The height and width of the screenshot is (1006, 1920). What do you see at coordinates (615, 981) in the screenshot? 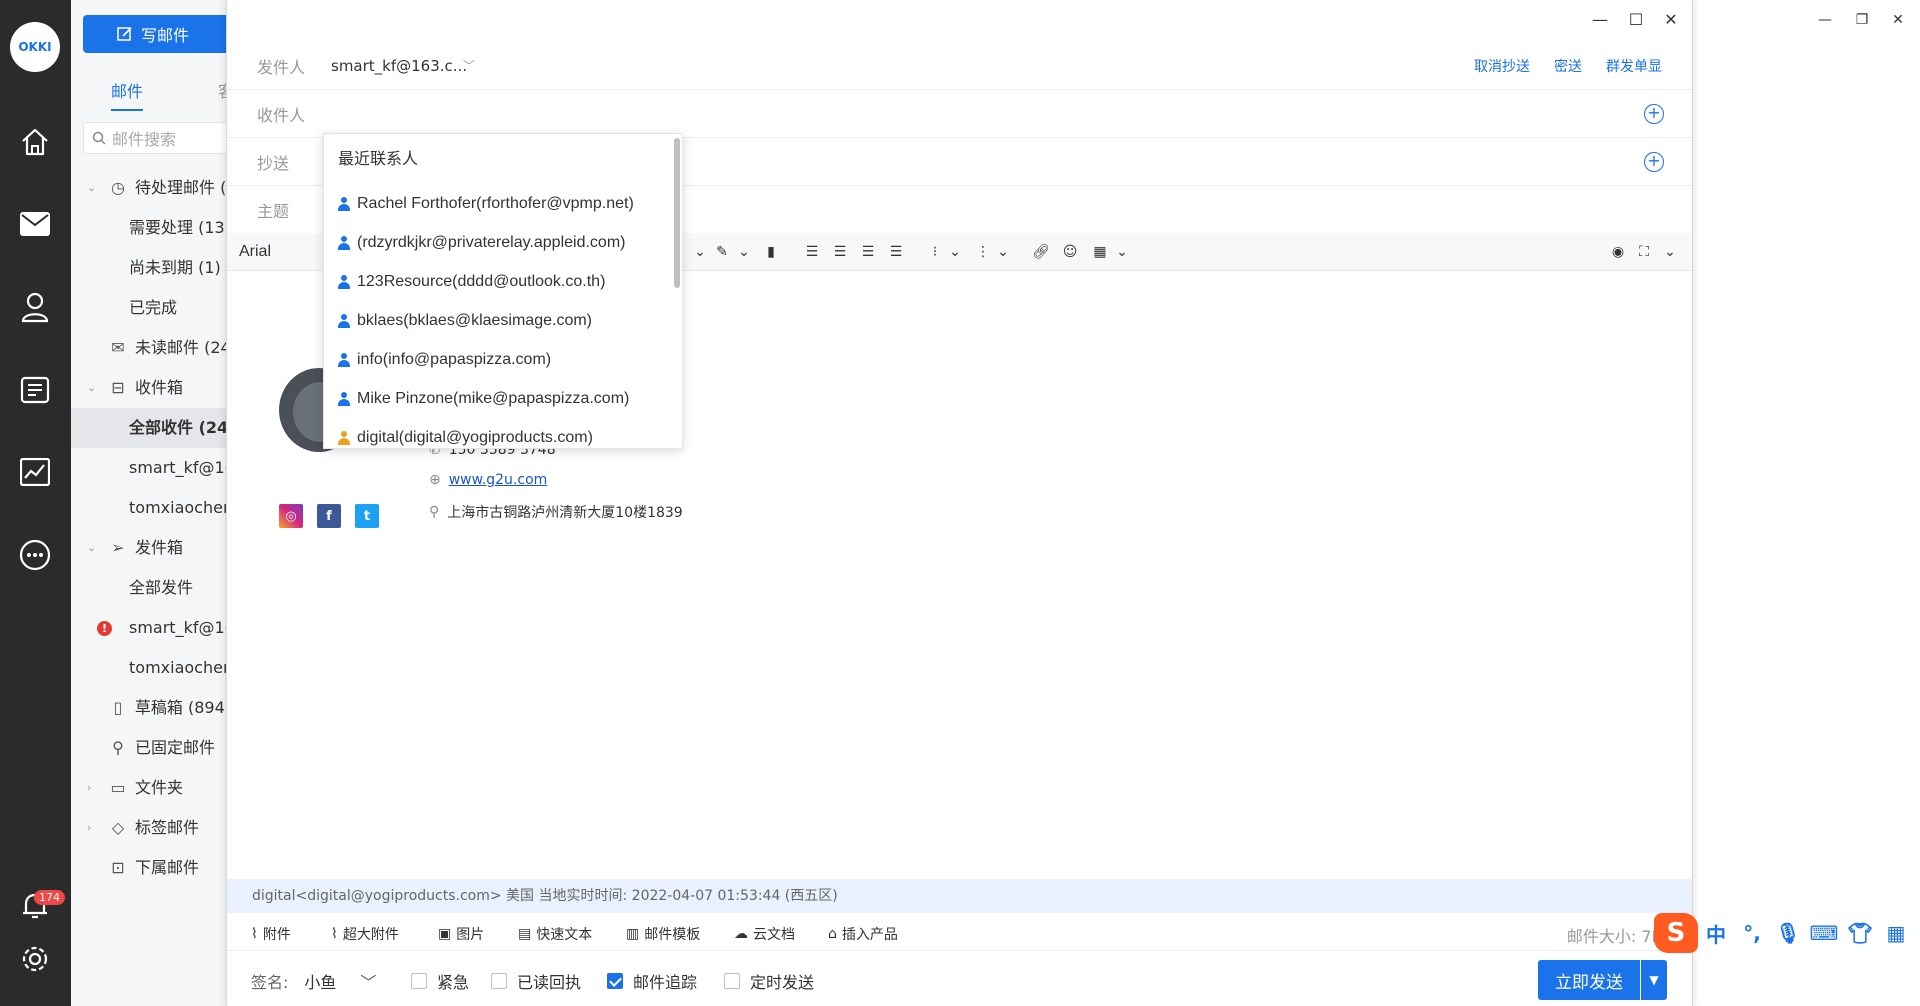
I see `tracking-checkbox-box` at bounding box center [615, 981].